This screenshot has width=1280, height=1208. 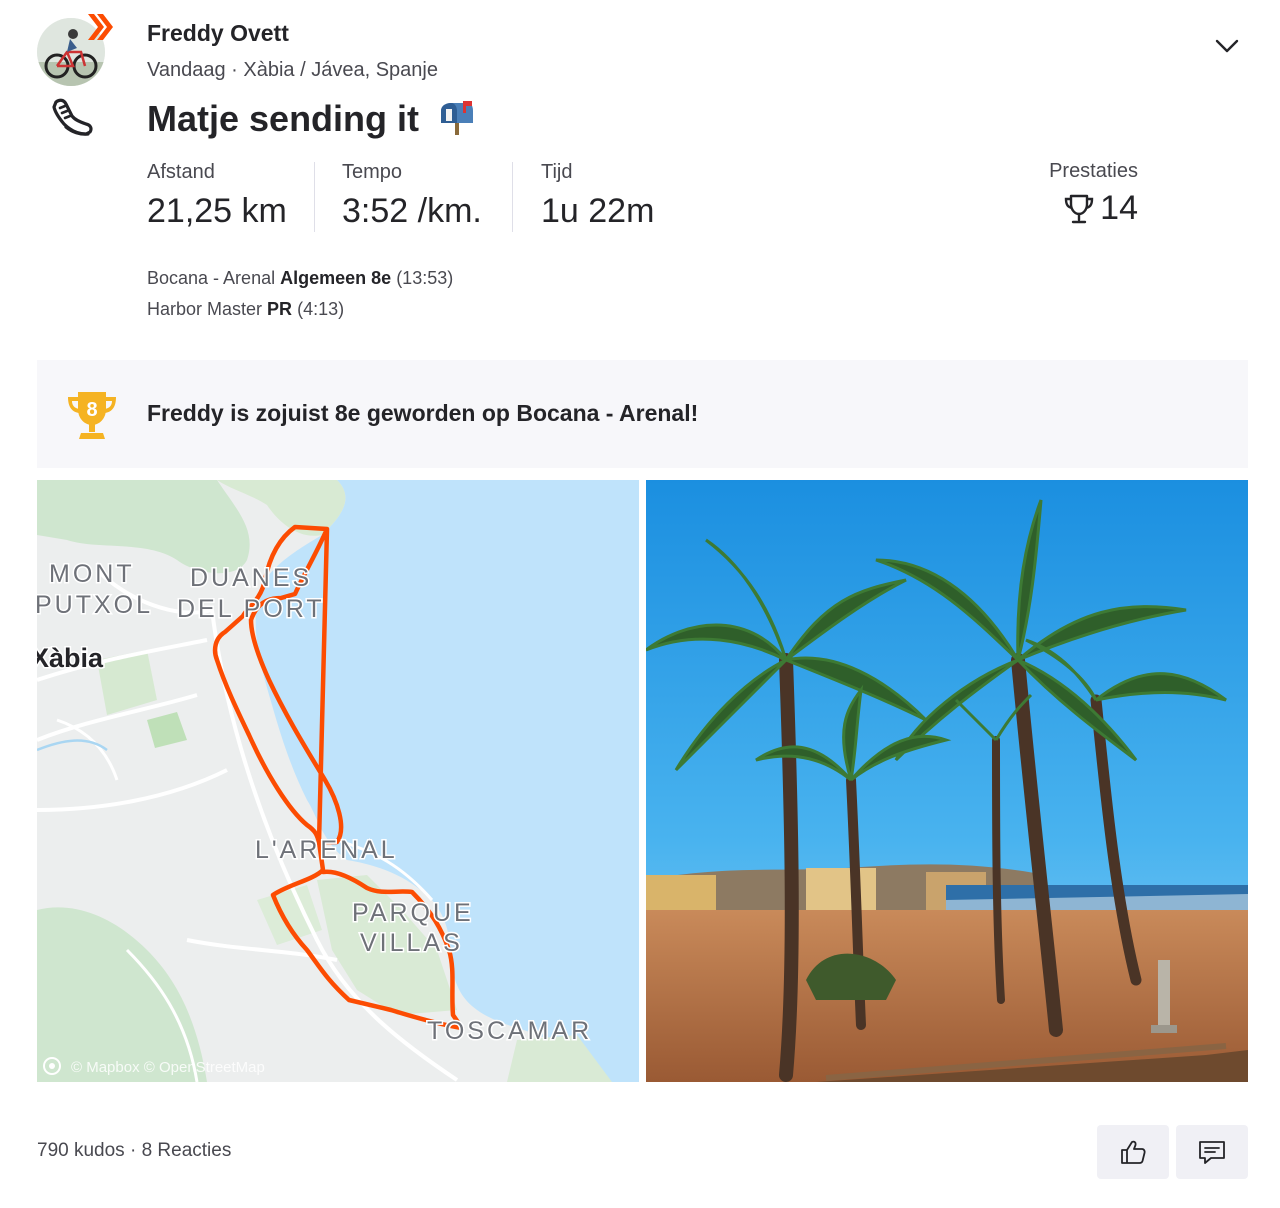 I want to click on chevron-down-icon, so click(x=1227, y=46).